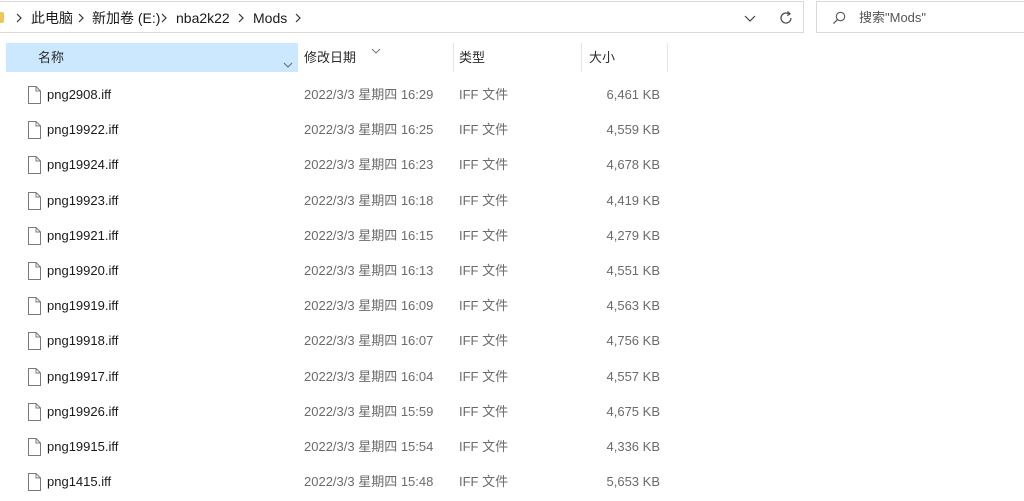 The height and width of the screenshot is (501, 1024). I want to click on column-header-date: 修改日期, so click(378, 57).